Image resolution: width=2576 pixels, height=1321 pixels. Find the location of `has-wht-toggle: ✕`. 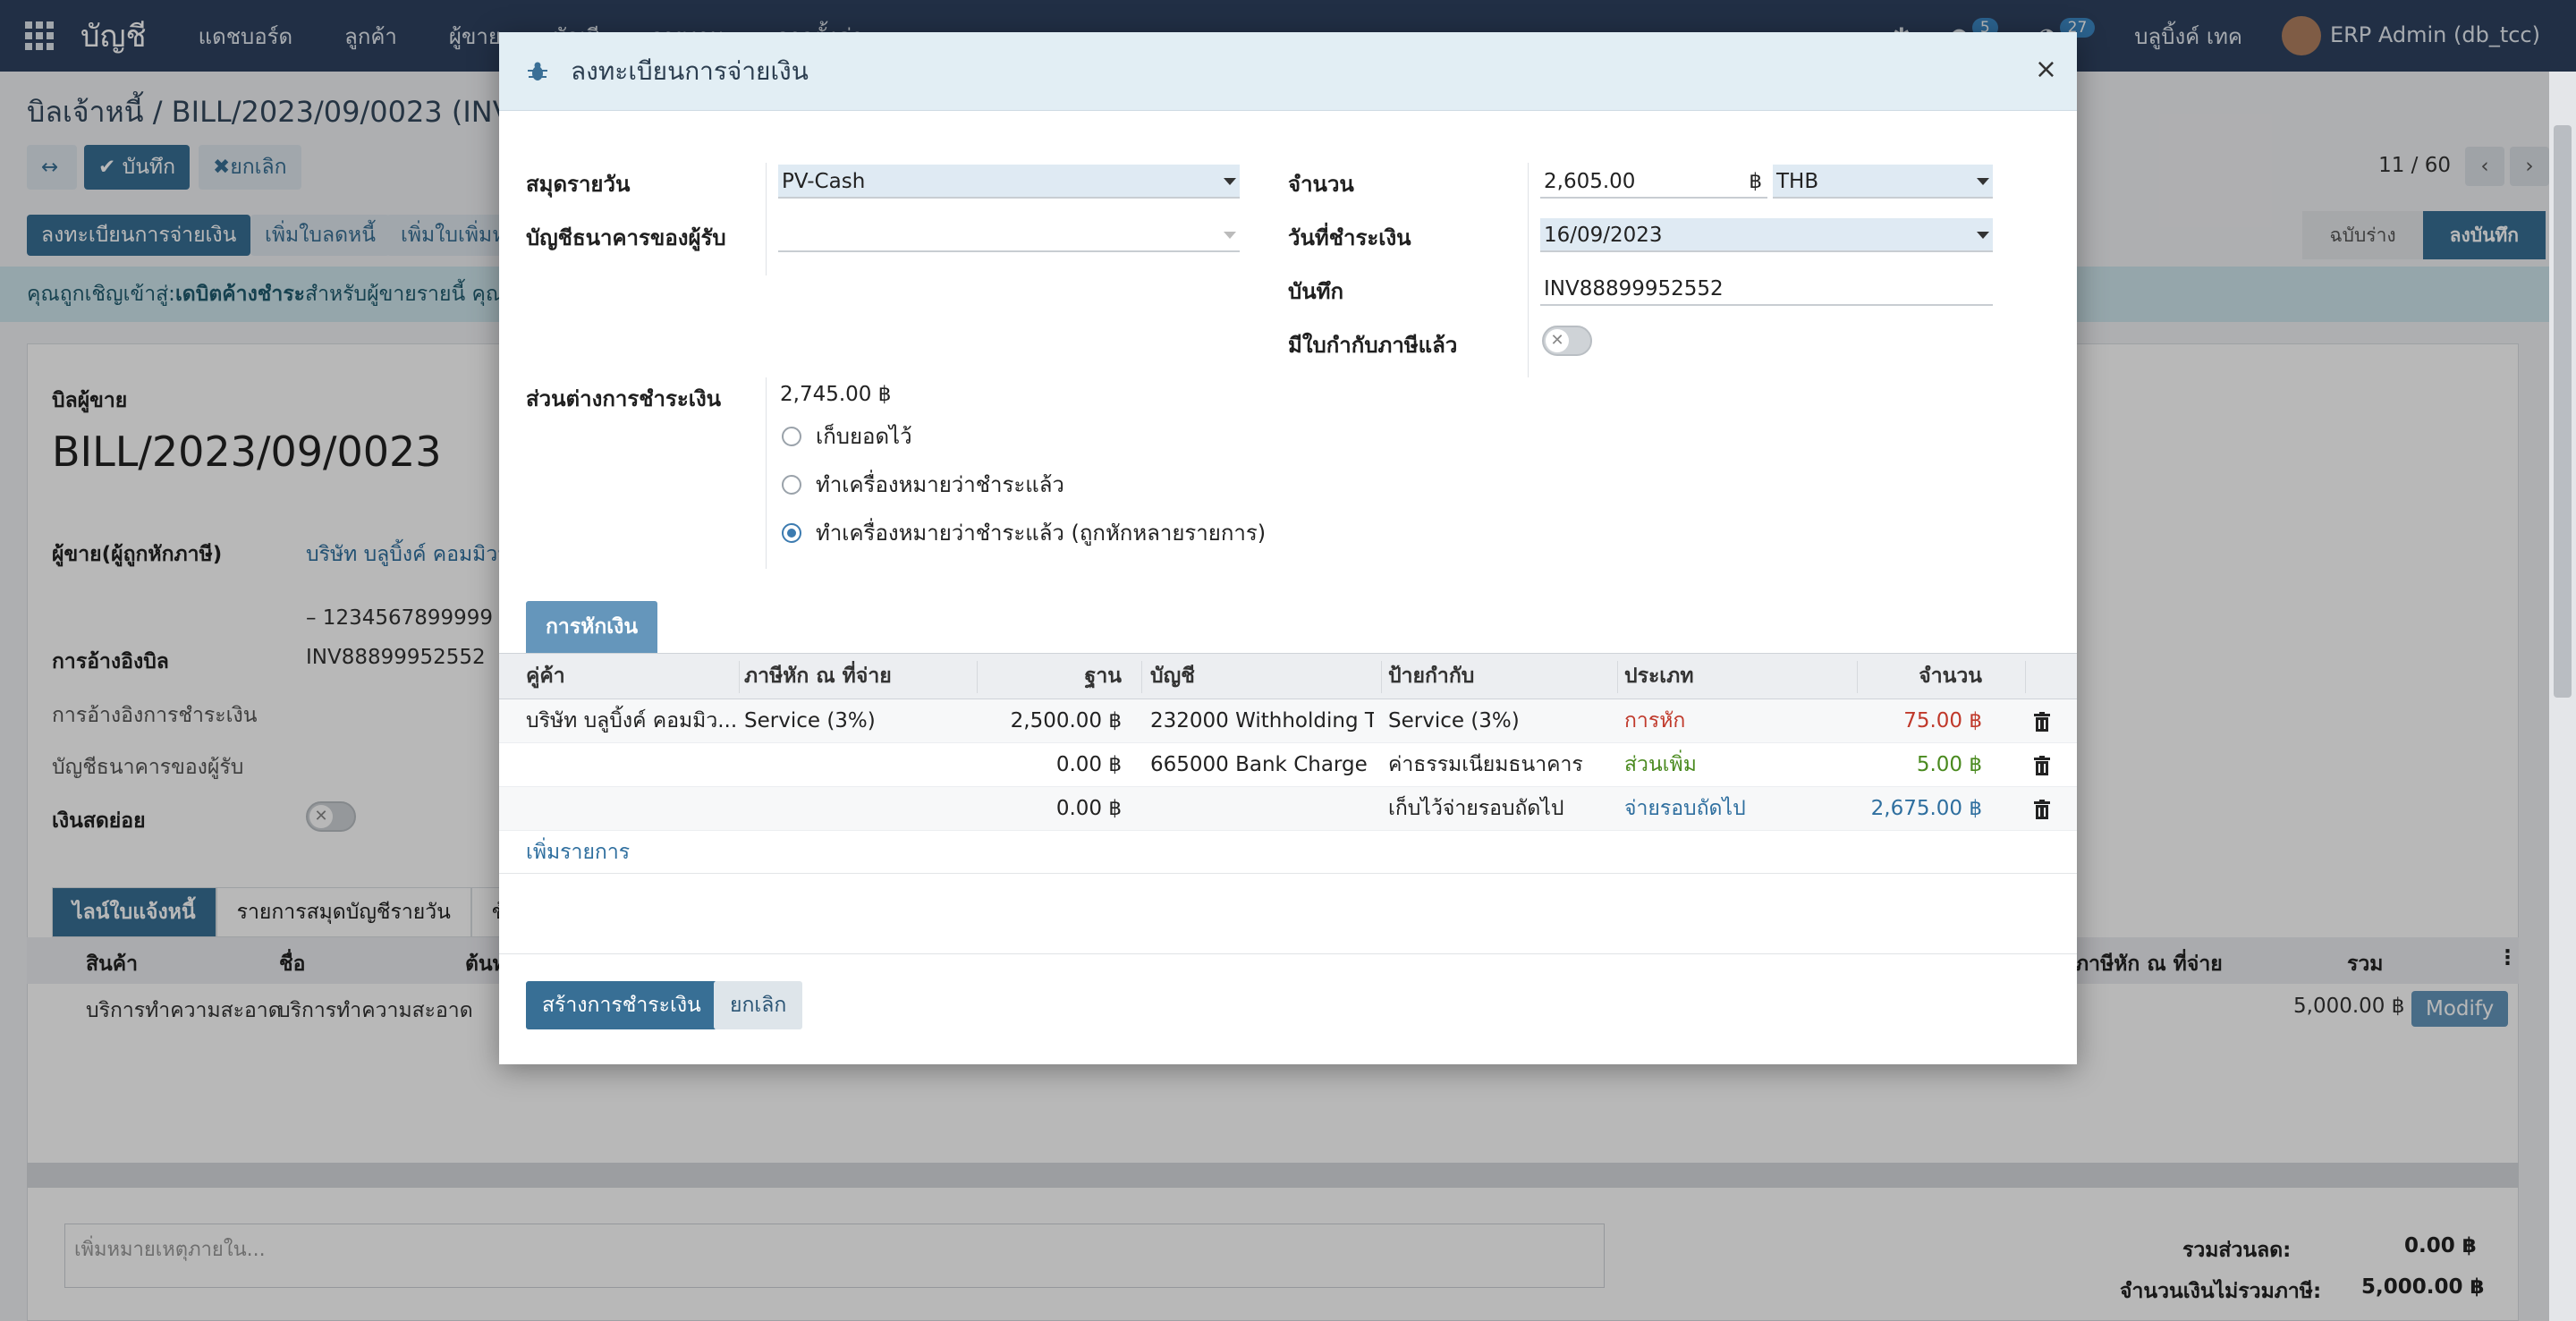

has-wht-toggle: ✕ is located at coordinates (1567, 341).